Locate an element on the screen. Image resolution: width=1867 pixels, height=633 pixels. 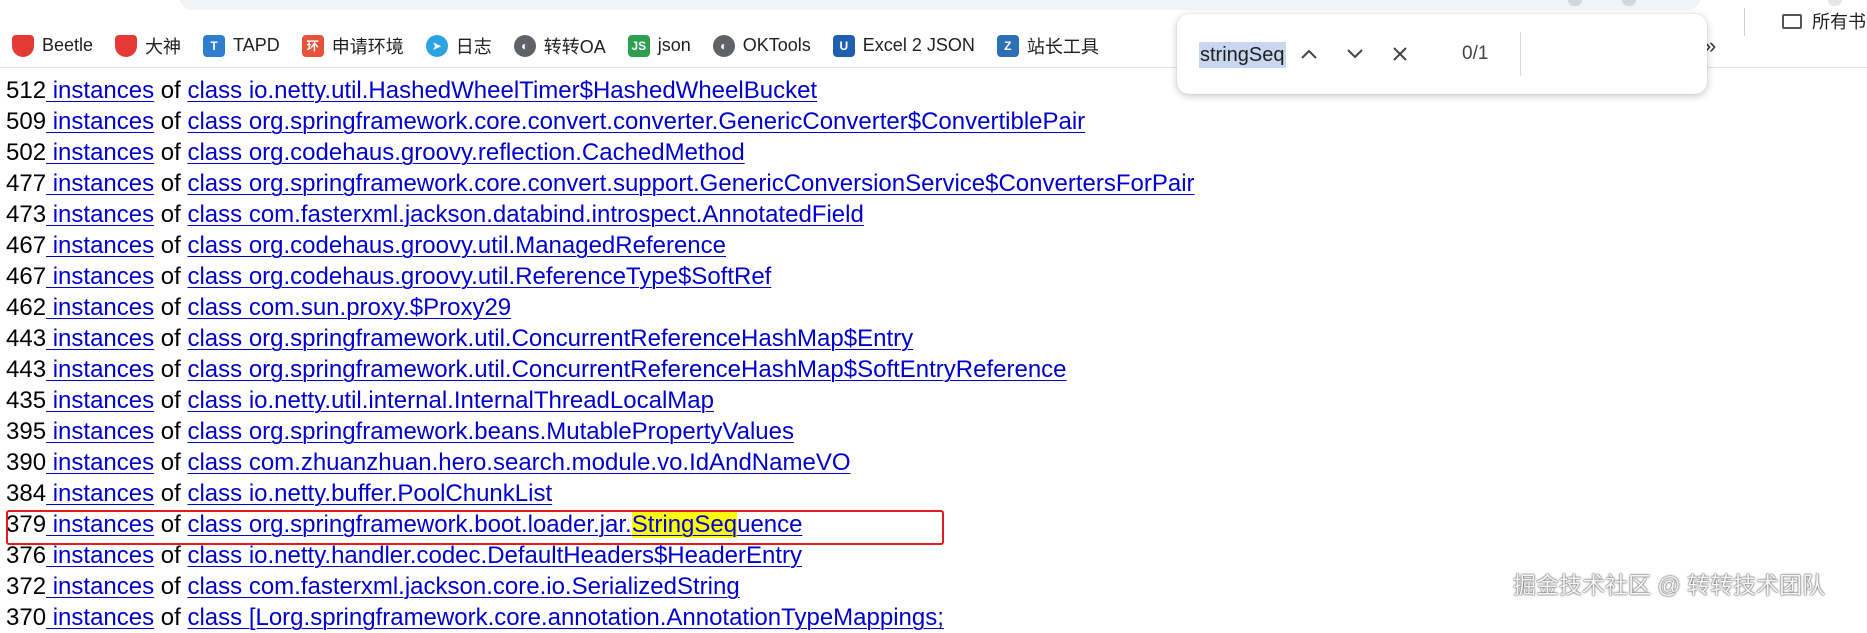
bookmark-item: ➤ 日志 is located at coordinates (458, 46).